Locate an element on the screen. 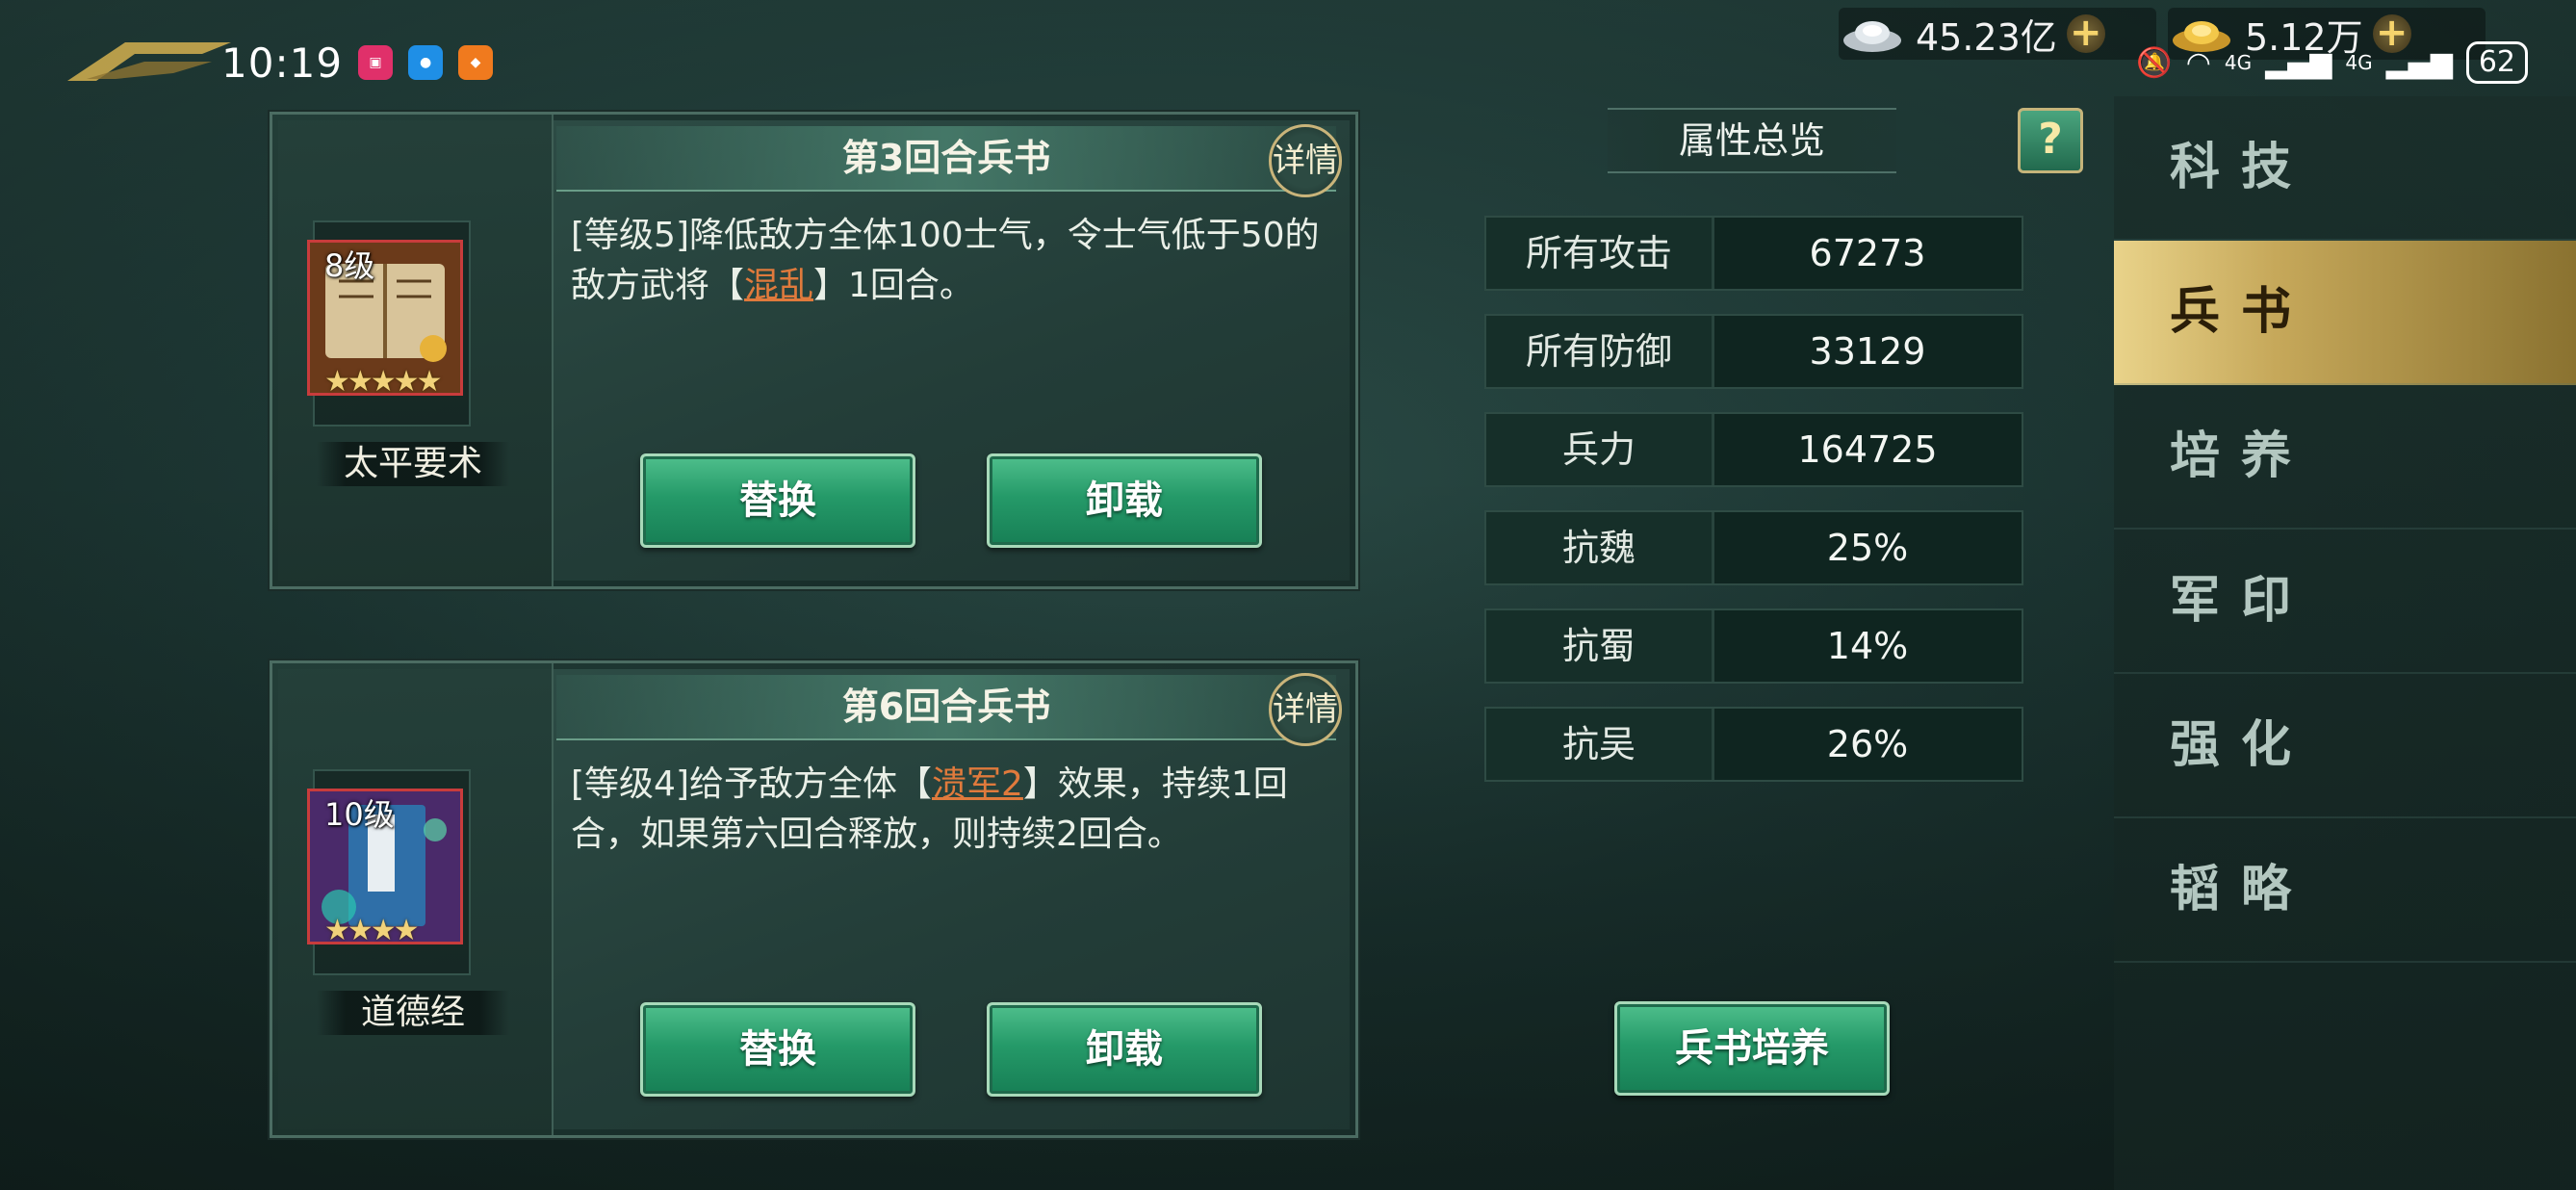  attribute-overview-title: 属性总览 is located at coordinates (1752, 141).